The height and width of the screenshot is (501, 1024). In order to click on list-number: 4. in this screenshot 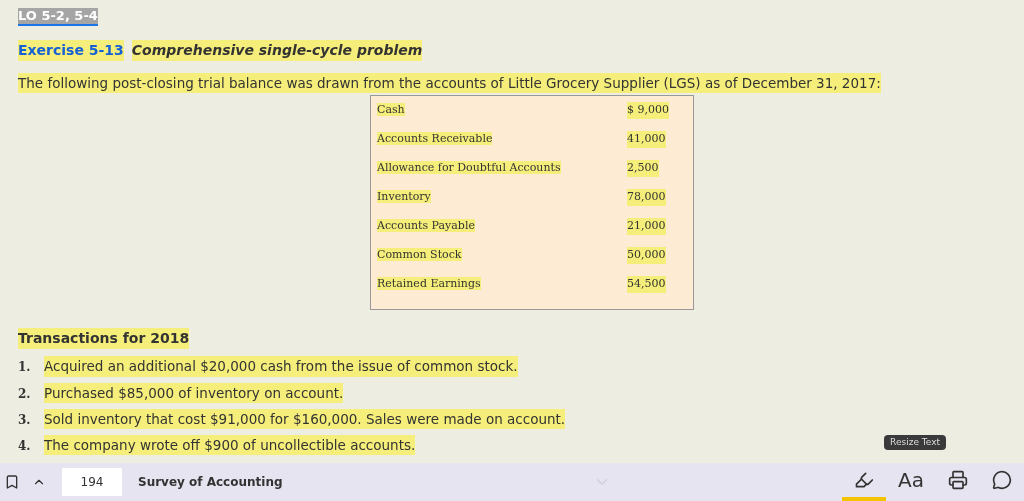, I will do `click(25, 446)`.